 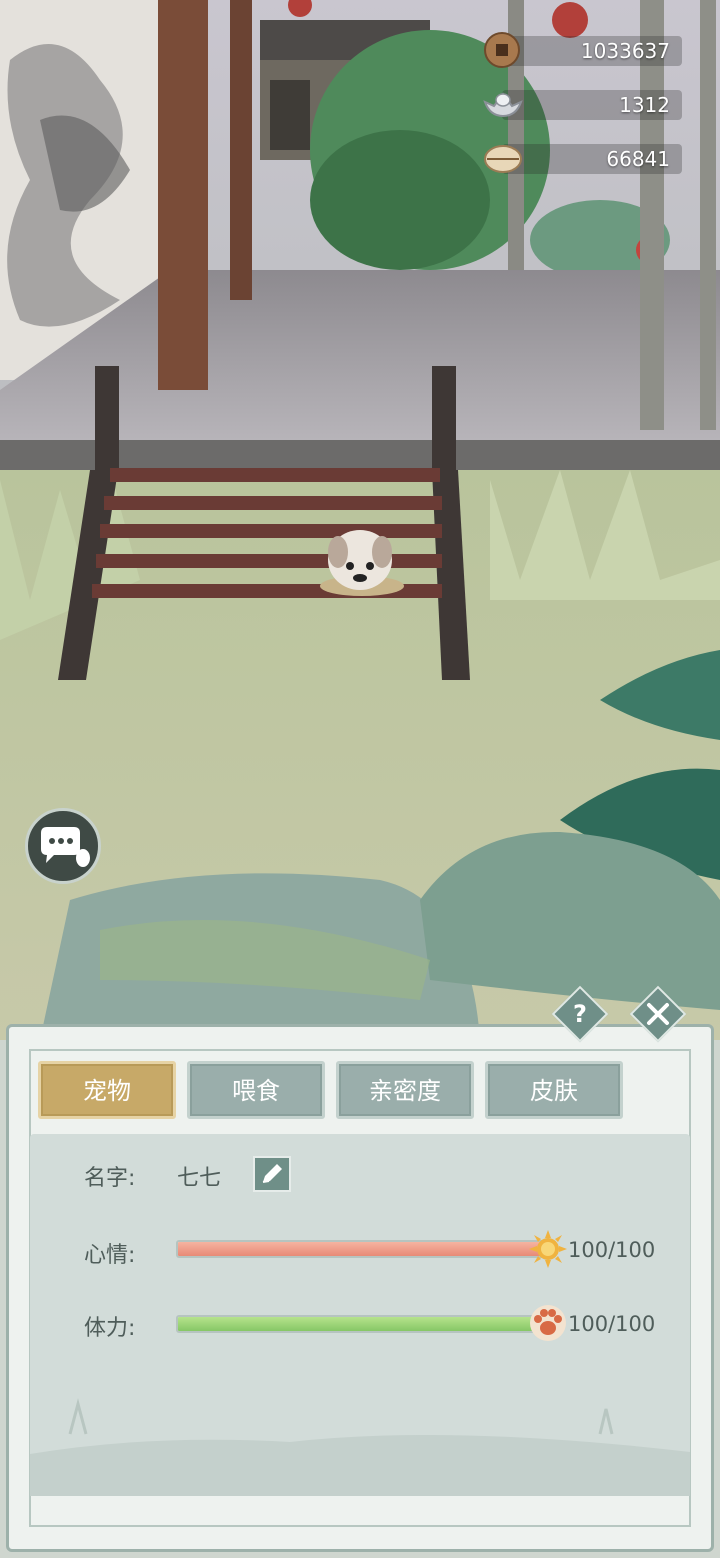 I want to click on chat-bubble-icon, so click(x=65, y=847).